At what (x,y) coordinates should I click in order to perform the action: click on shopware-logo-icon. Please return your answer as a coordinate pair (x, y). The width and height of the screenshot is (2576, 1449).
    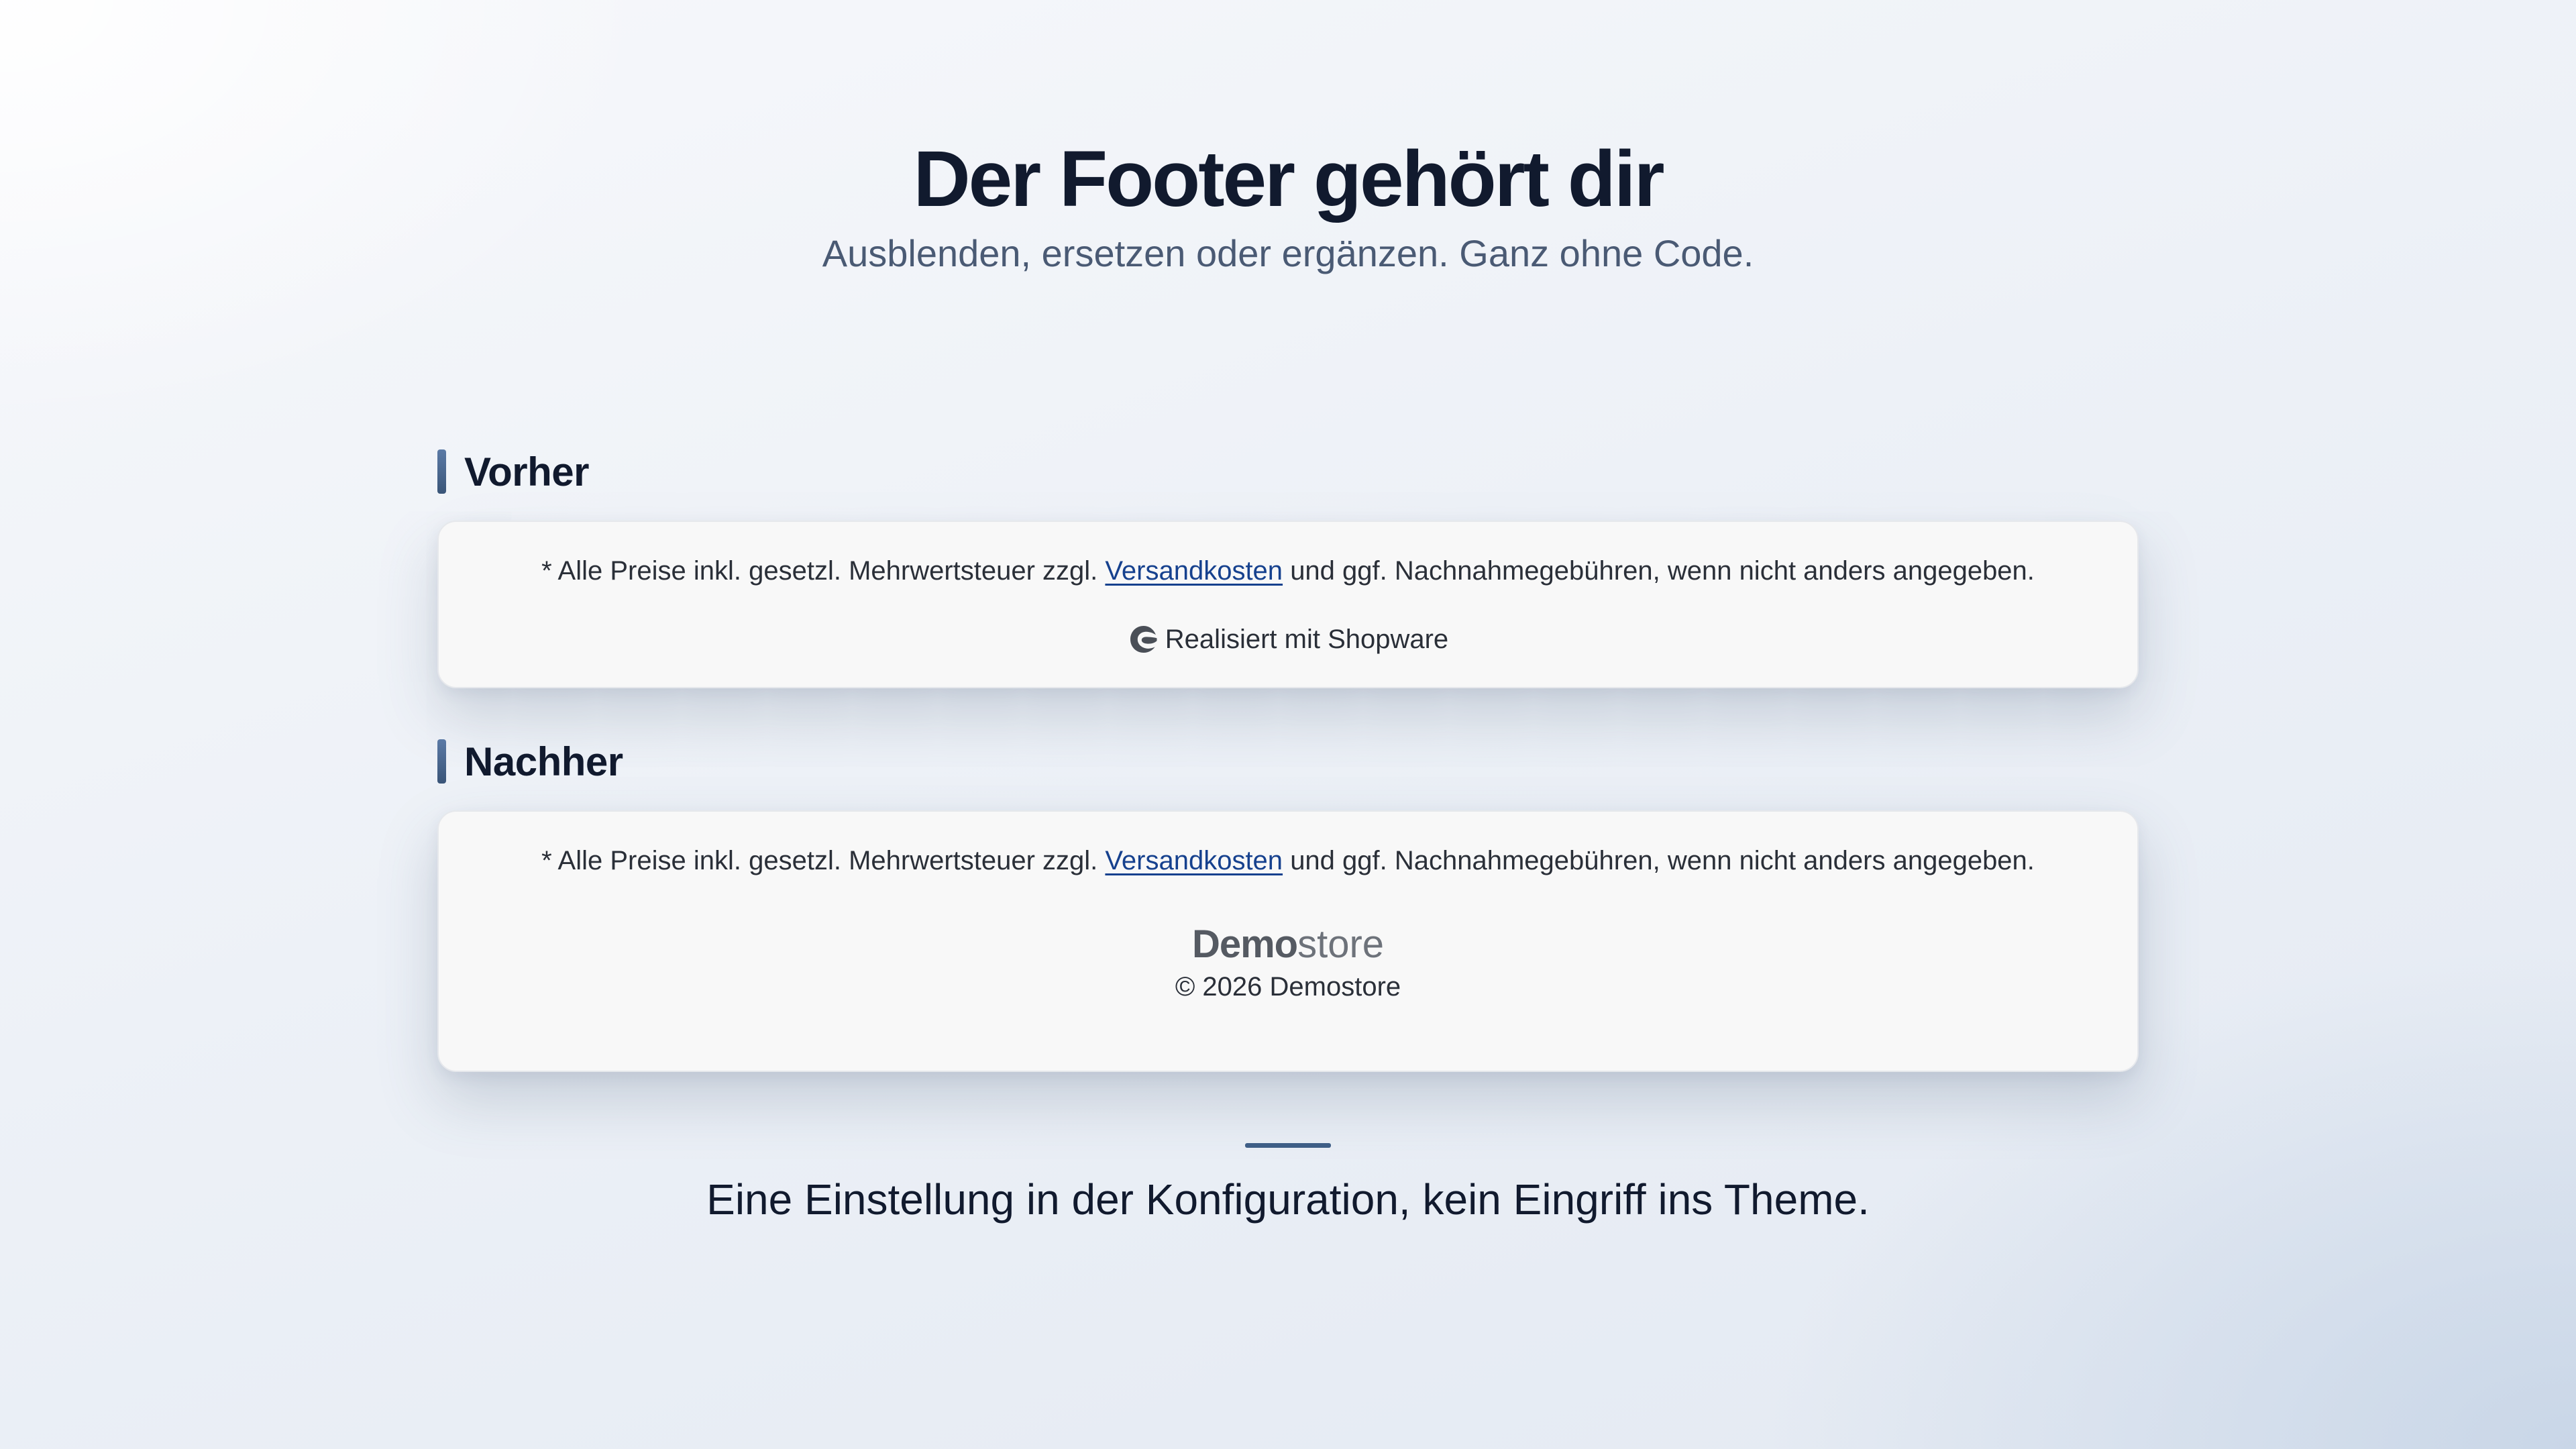
    Looking at the image, I should click on (1143, 639).